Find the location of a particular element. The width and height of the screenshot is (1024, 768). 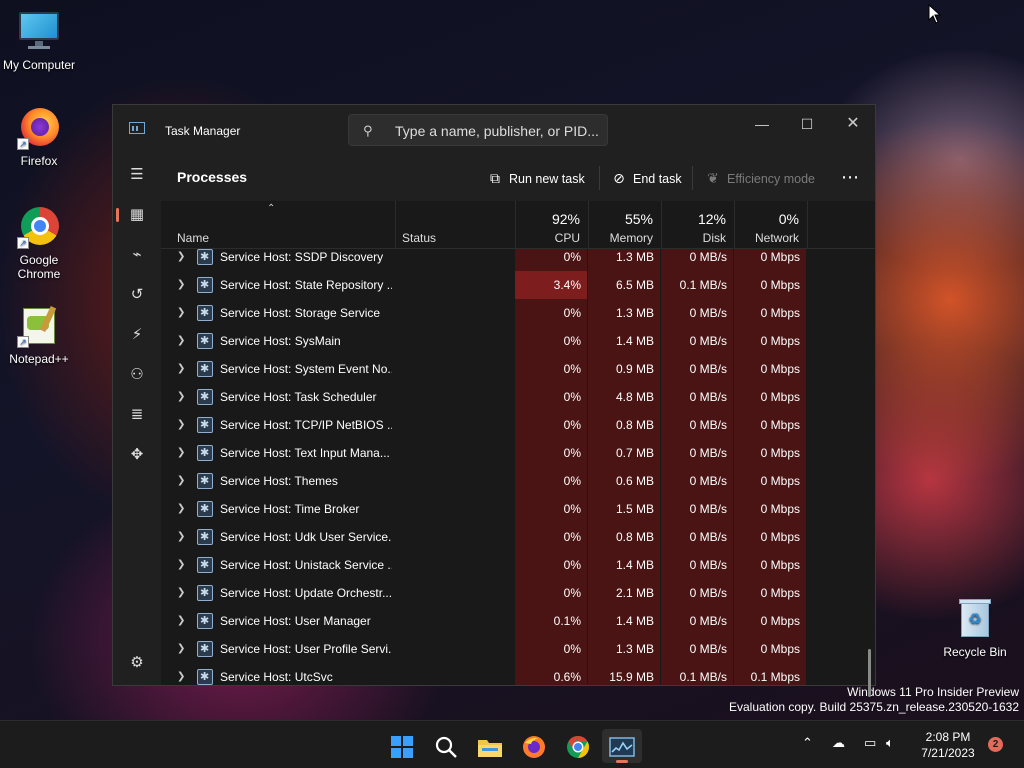

service-host-icon is located at coordinates (205, 537).